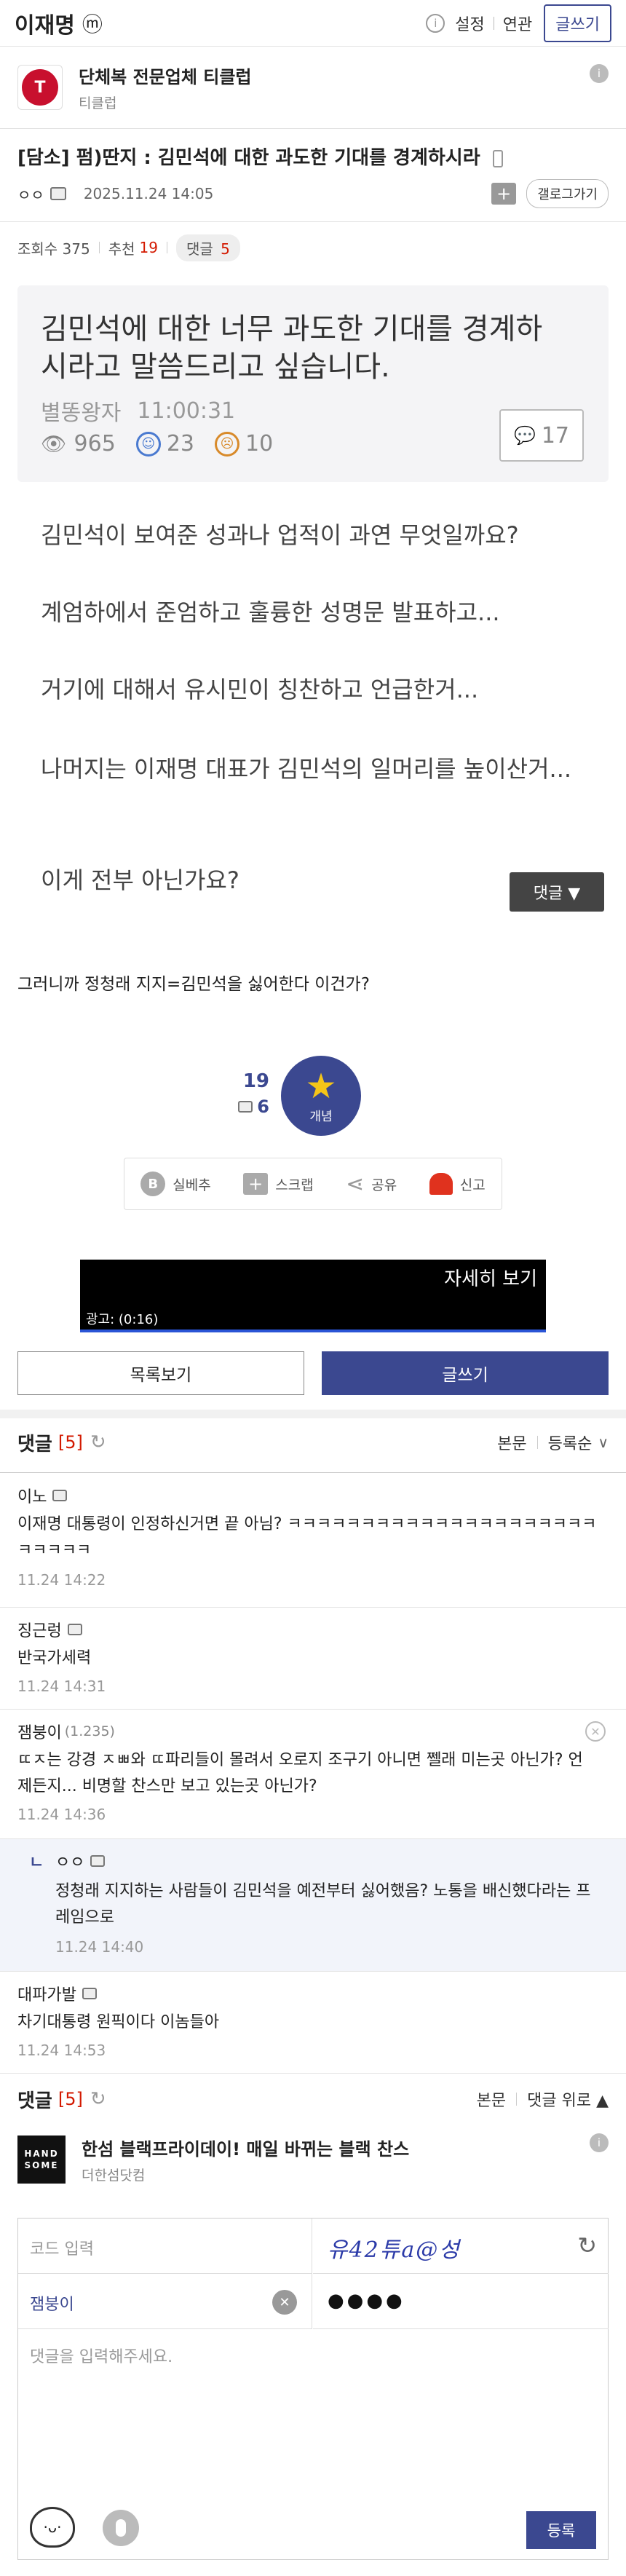  I want to click on silbest-button: B 실베추, so click(175, 1184).